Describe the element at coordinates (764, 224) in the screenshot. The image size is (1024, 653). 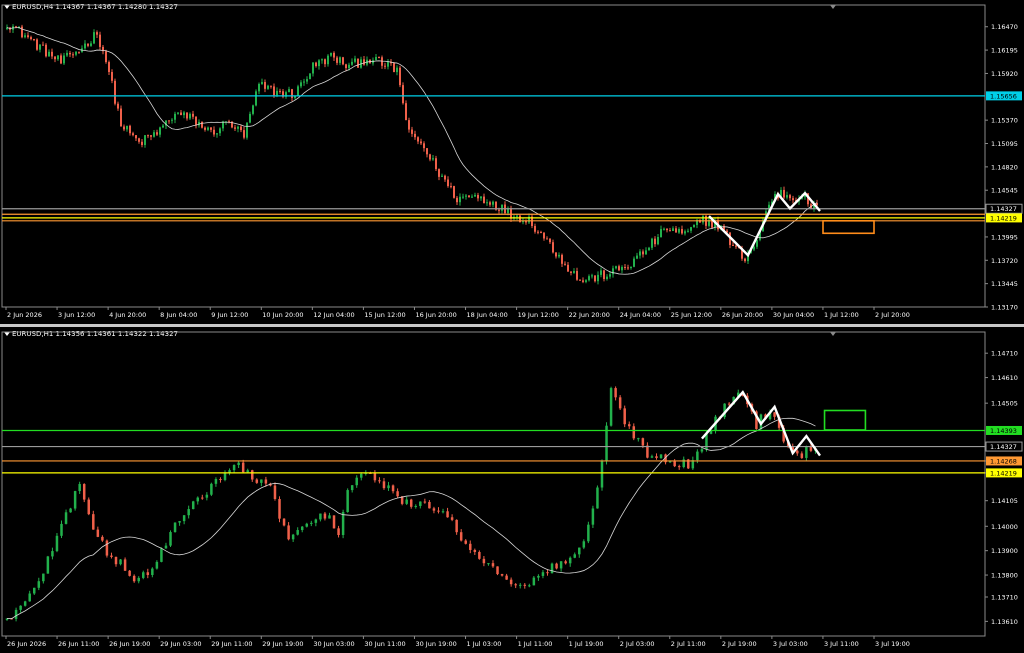
I see `zigzag-pattern` at that location.